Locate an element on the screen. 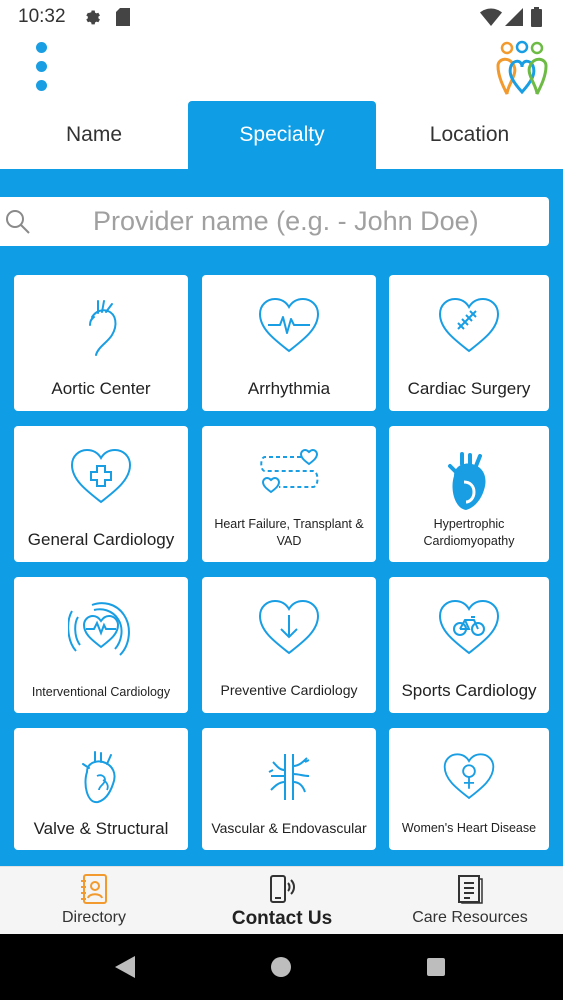  tab-bar: Name Specialty Location is located at coordinates (281, 135).